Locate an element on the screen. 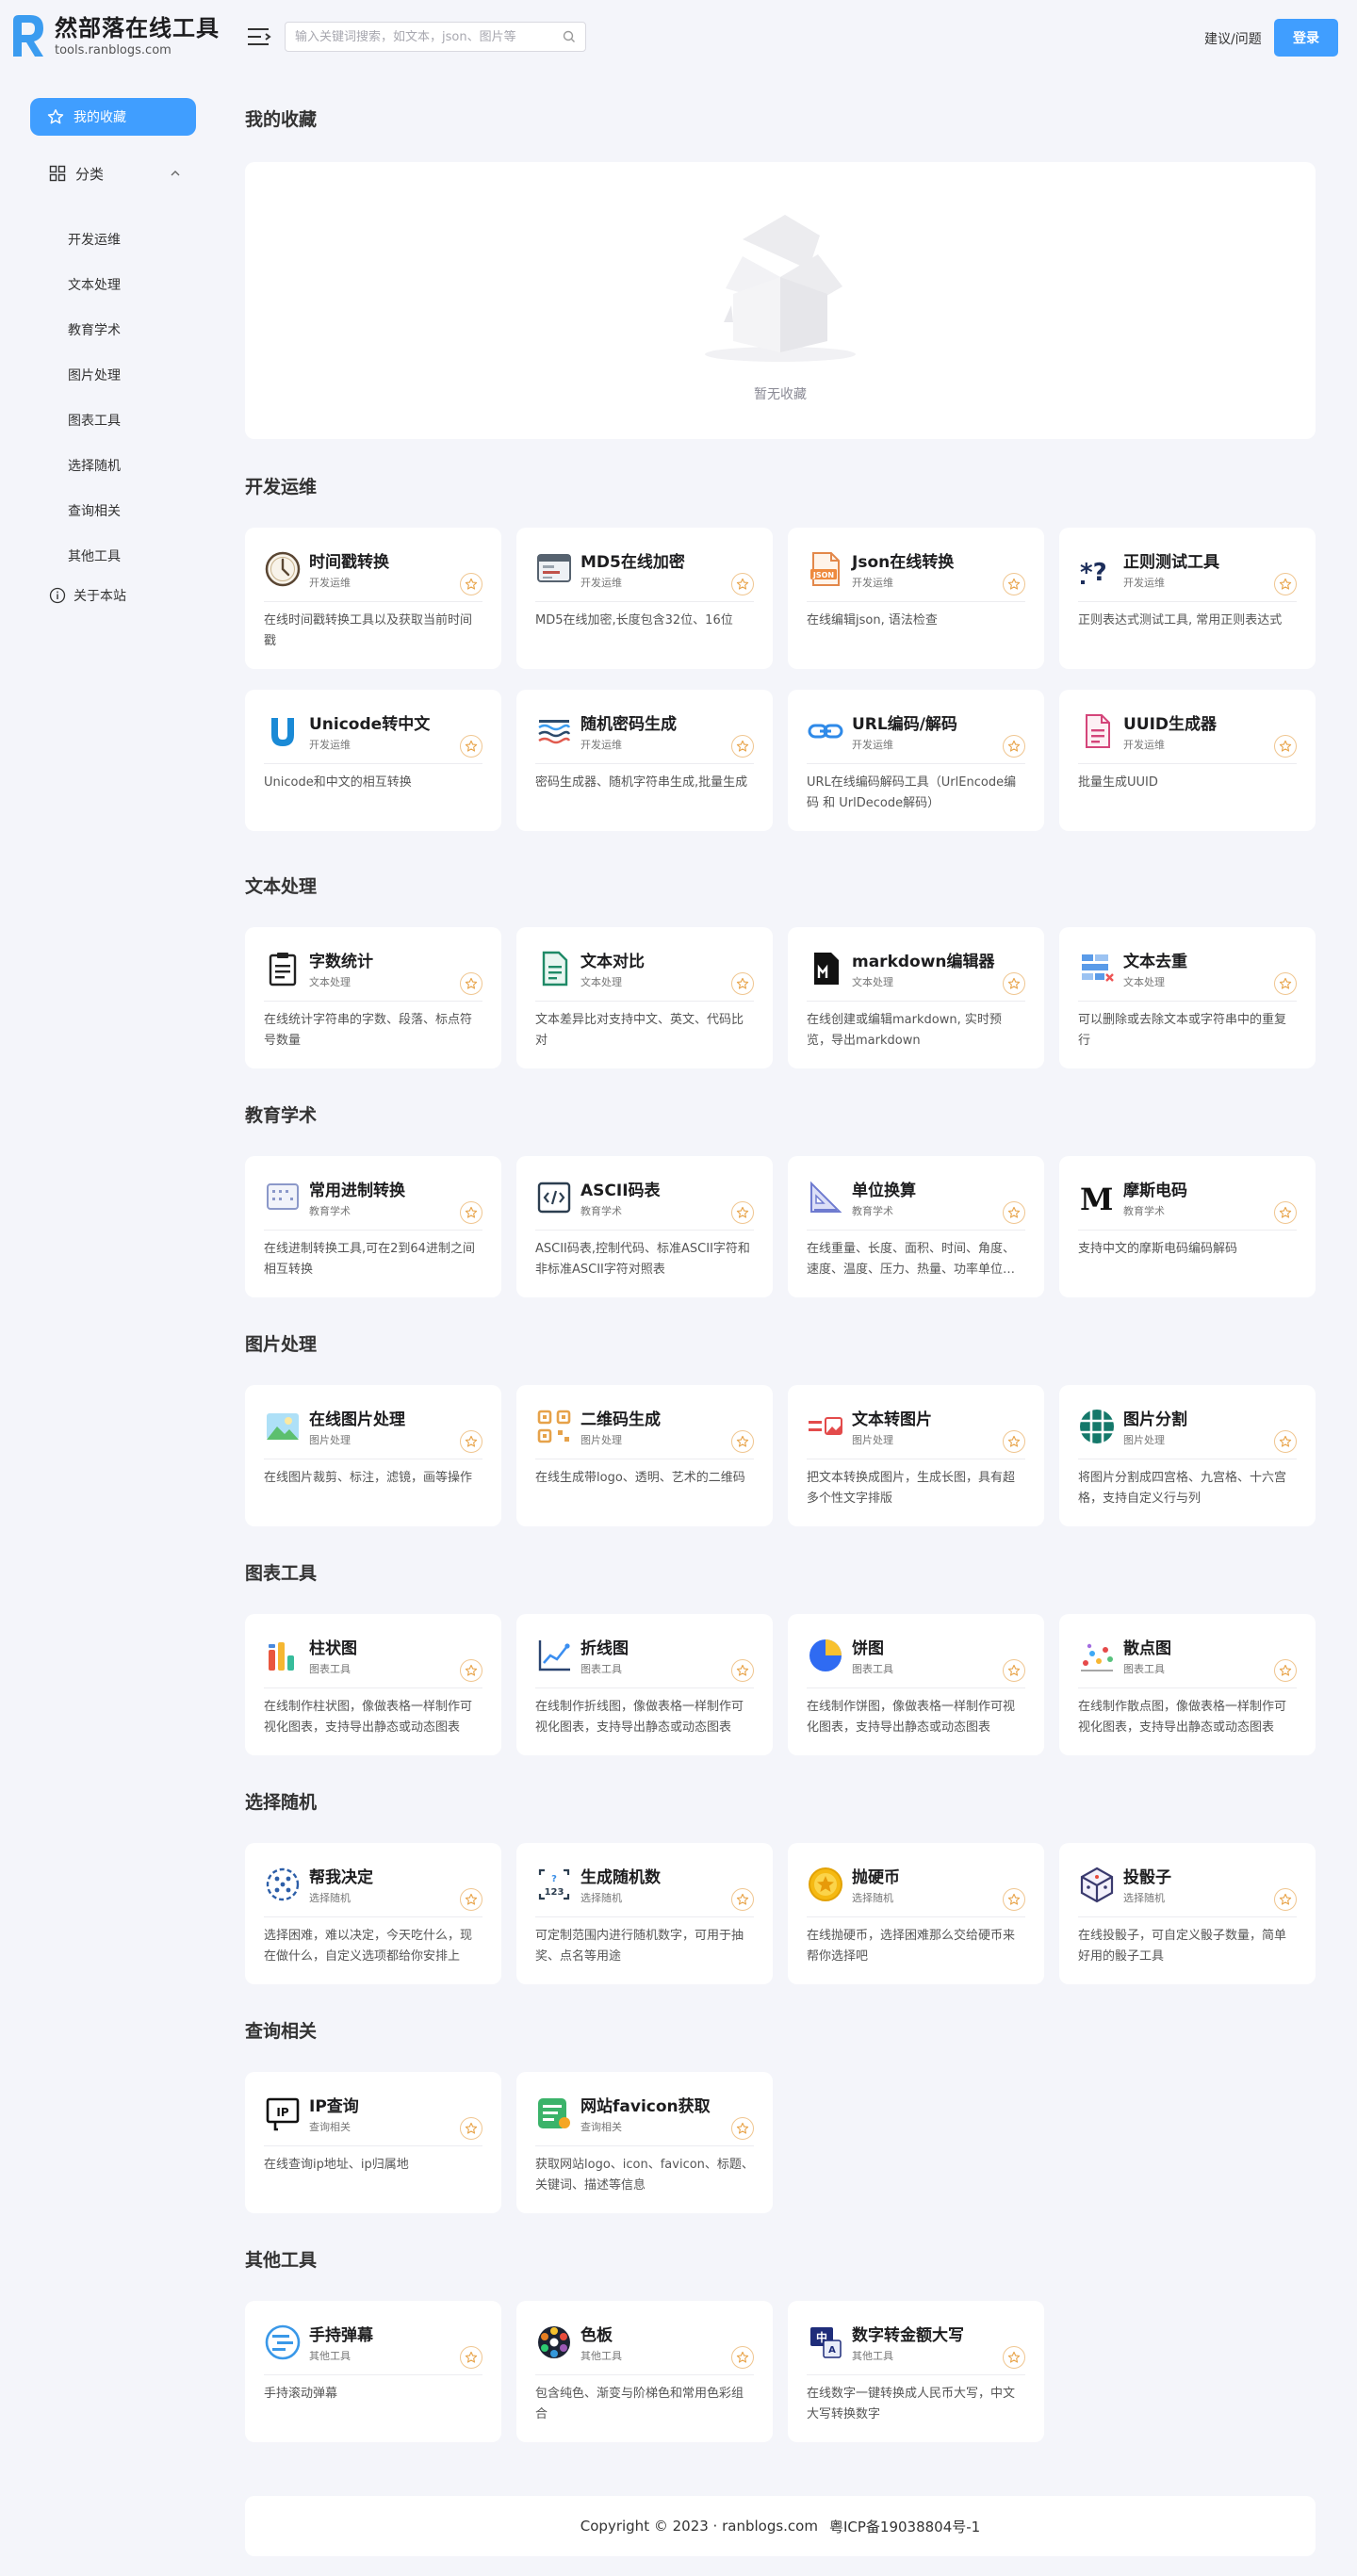 The image size is (1357, 2576). sidebar-item-random: 选择随机 is located at coordinates (94, 465).